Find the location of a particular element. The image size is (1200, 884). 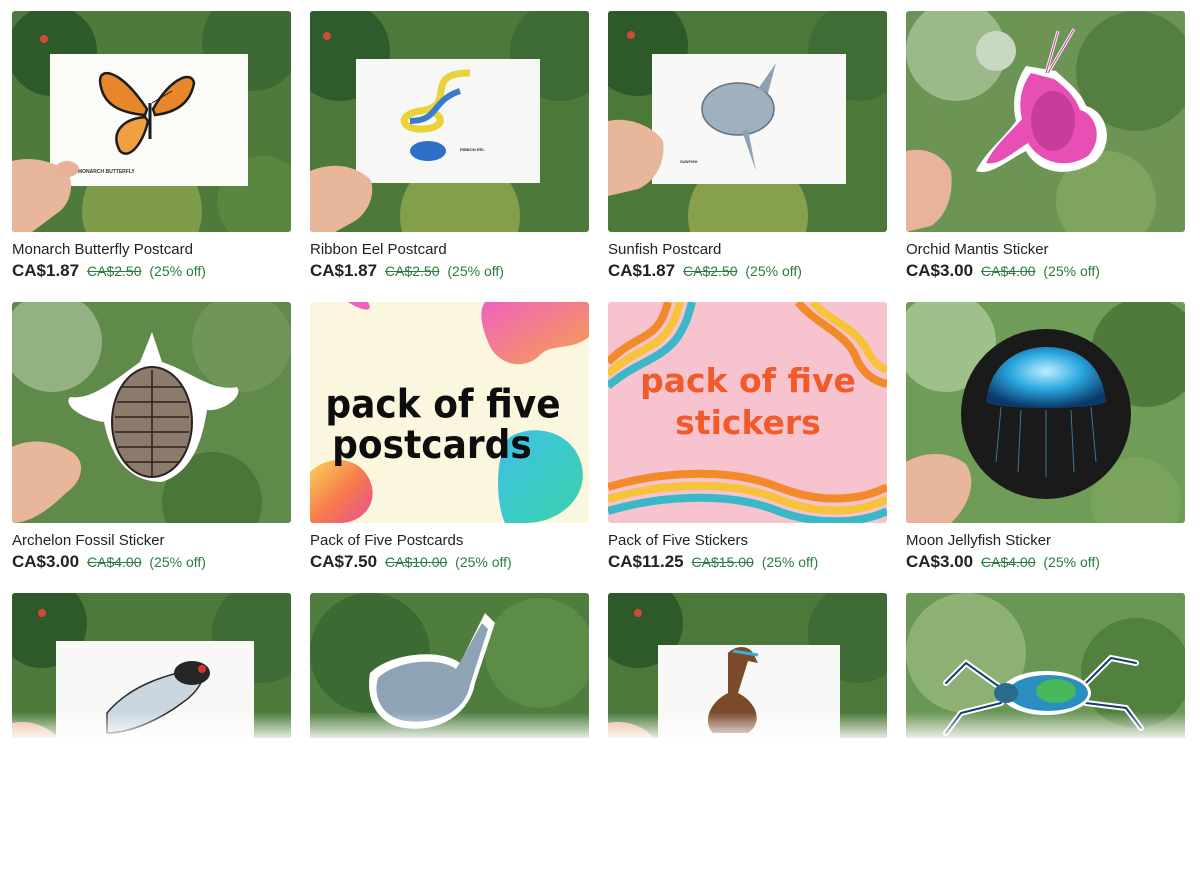

moon-jellyfish-sticker-photo is located at coordinates (1045, 412).